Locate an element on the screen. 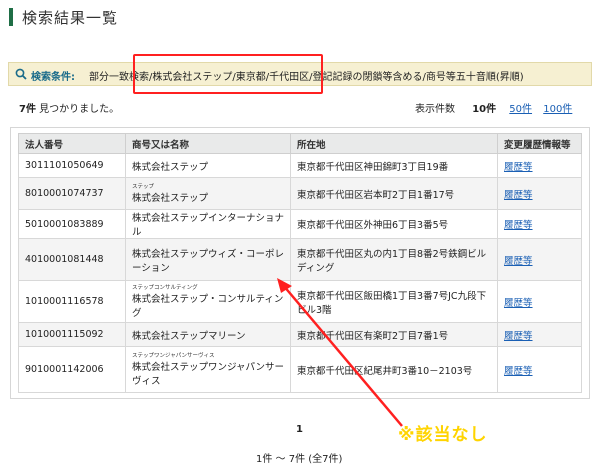 This screenshot has width=600, height=469. corporate-number: 1010001116578 is located at coordinates (72, 301).